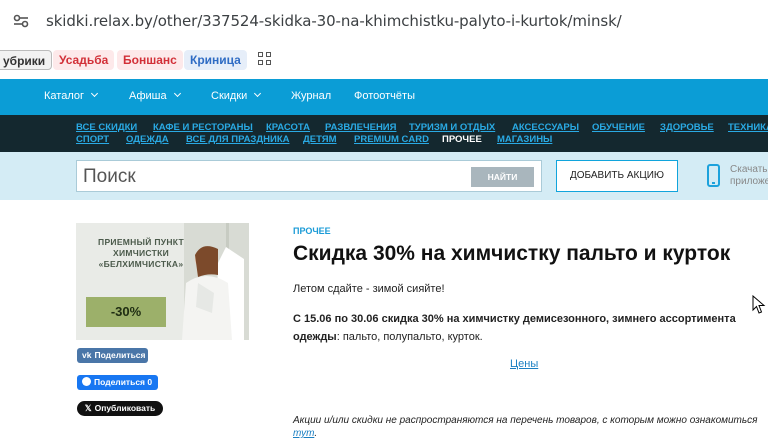 This screenshot has height=440, width=768. What do you see at coordinates (452, 127) in the screenshot?
I see `cat-tourism: ТУРИЗМ И ОТДЫХ` at bounding box center [452, 127].